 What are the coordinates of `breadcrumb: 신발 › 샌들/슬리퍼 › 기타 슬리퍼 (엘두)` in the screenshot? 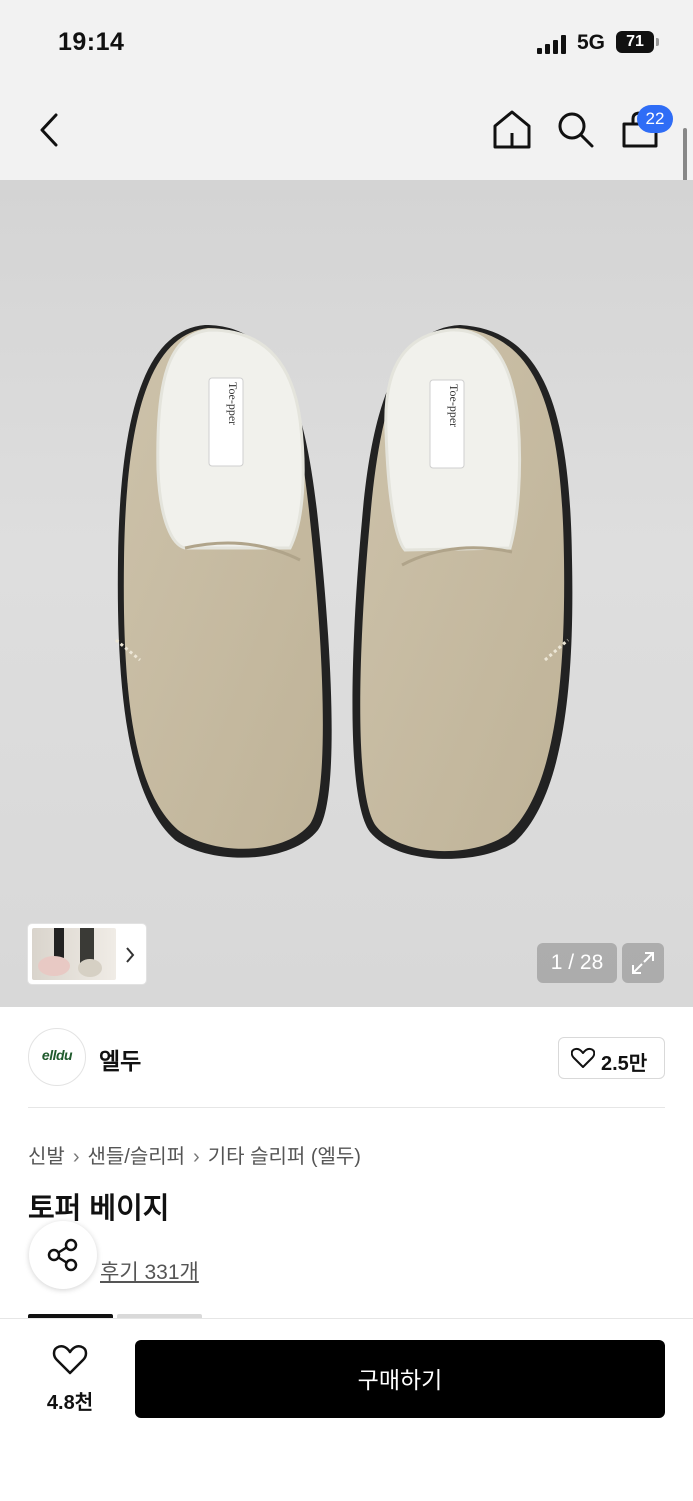 It's located at (194, 1154).